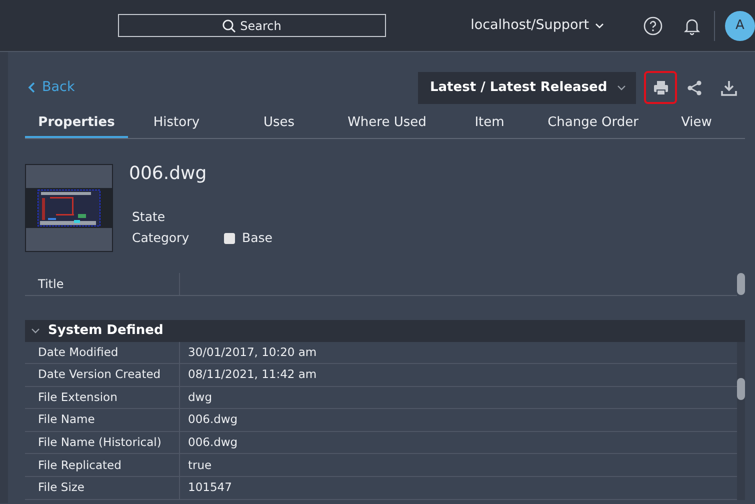 The width and height of the screenshot is (755, 504). I want to click on tab: Where Used, so click(387, 124).